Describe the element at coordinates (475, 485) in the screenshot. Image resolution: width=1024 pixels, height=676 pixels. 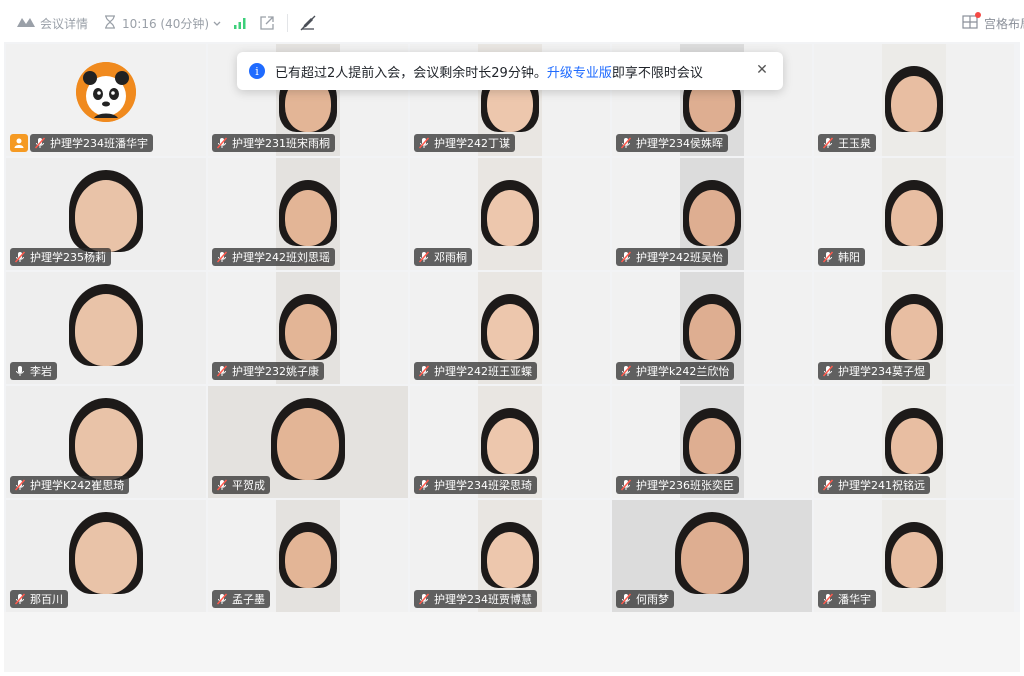
I see `participant-name-tag: 护理学234班梁思琦` at that location.